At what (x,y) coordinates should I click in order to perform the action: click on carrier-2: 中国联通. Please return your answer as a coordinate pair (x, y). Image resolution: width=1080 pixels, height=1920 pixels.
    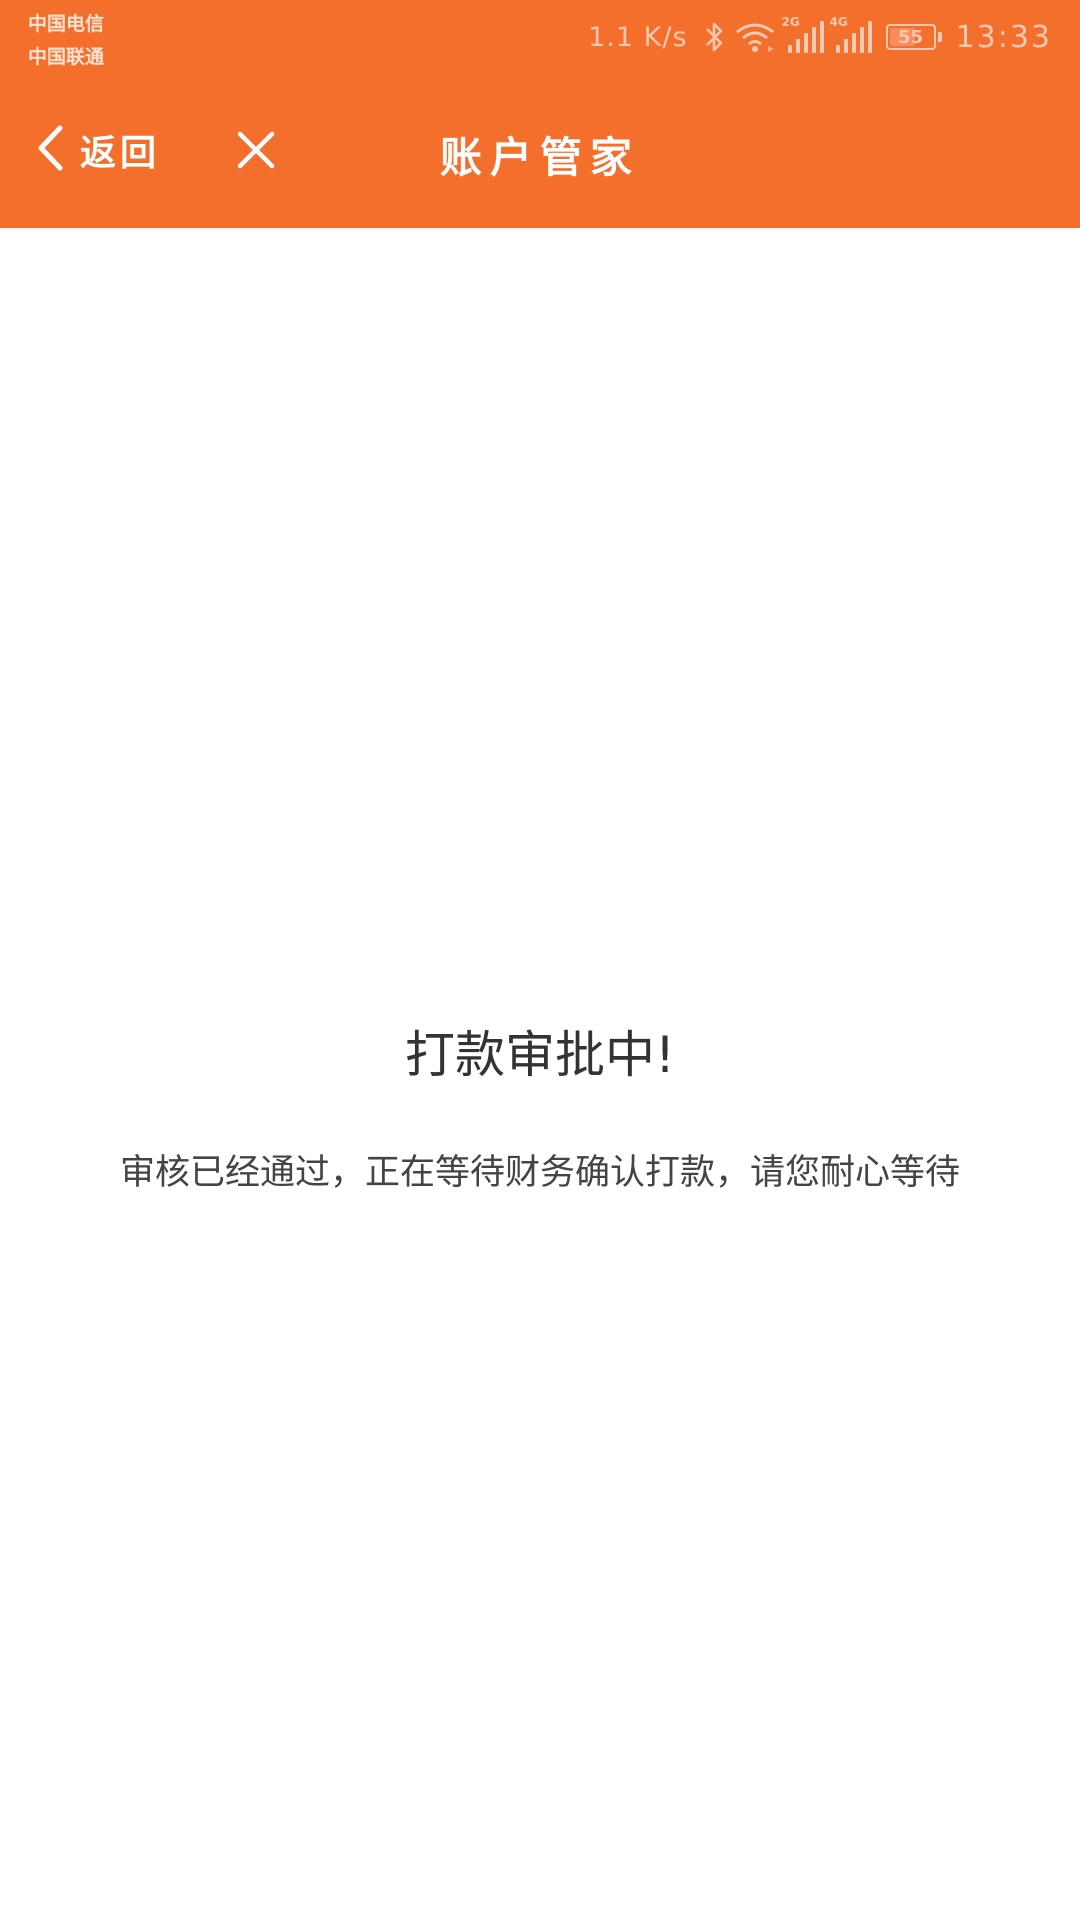
    Looking at the image, I should click on (66, 57).